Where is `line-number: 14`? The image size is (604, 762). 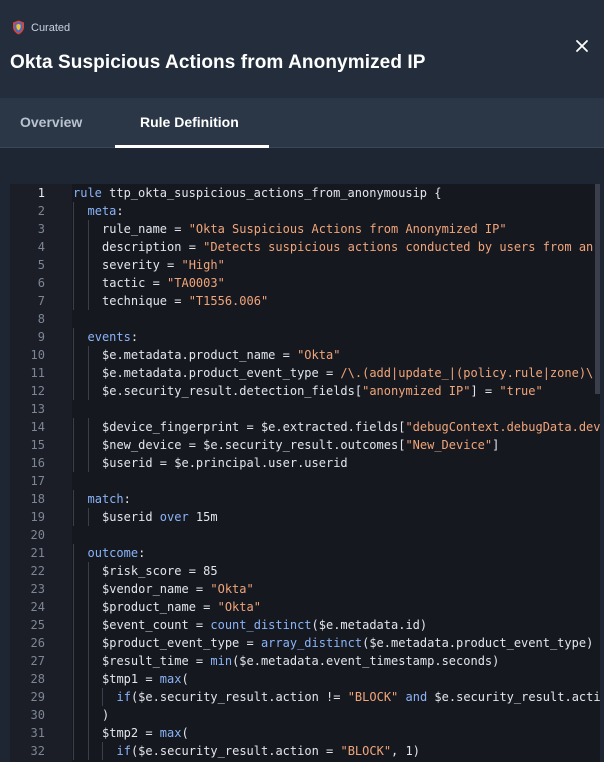 line-number: 14 is located at coordinates (37, 427).